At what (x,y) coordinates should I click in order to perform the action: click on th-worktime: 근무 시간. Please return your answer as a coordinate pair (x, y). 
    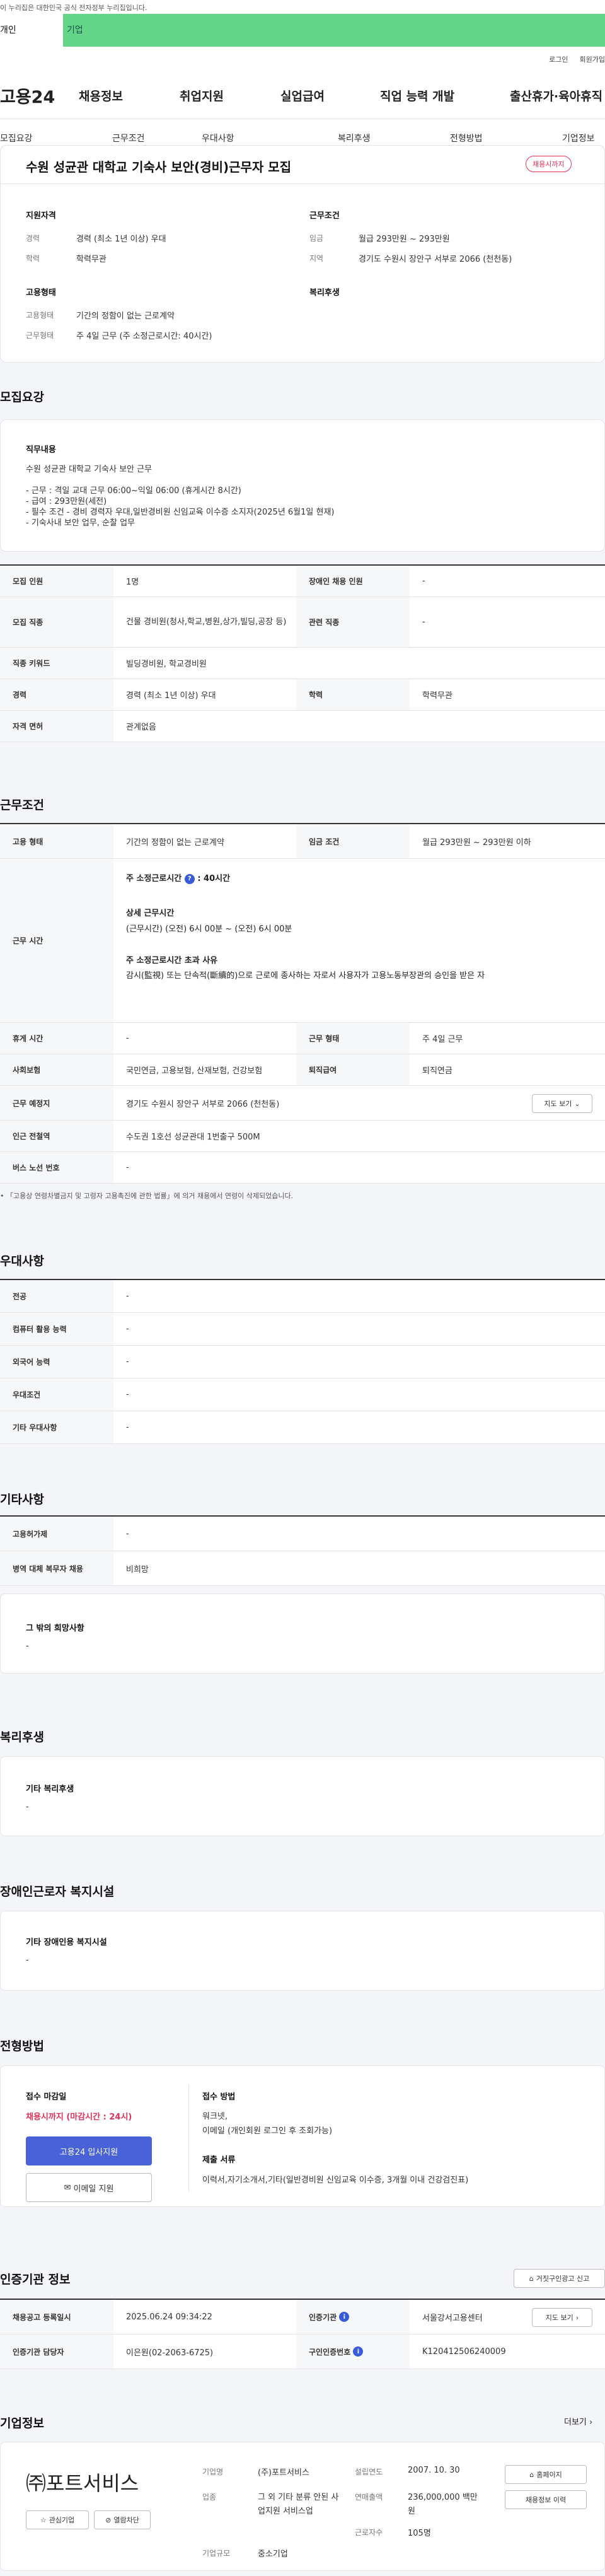
    Looking at the image, I should click on (57, 941).